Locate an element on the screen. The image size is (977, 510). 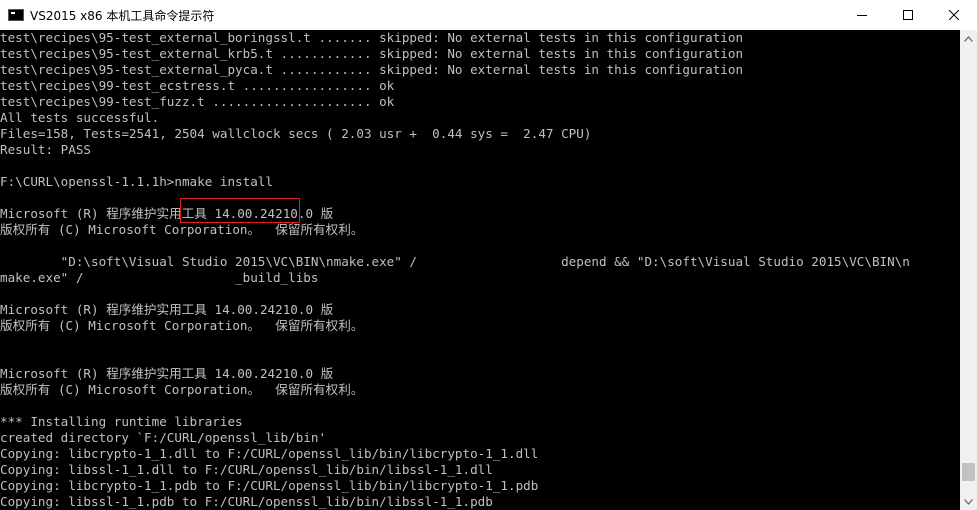
window-title: VS2015 x86 本机工具命令提示符 is located at coordinates (122, 15).